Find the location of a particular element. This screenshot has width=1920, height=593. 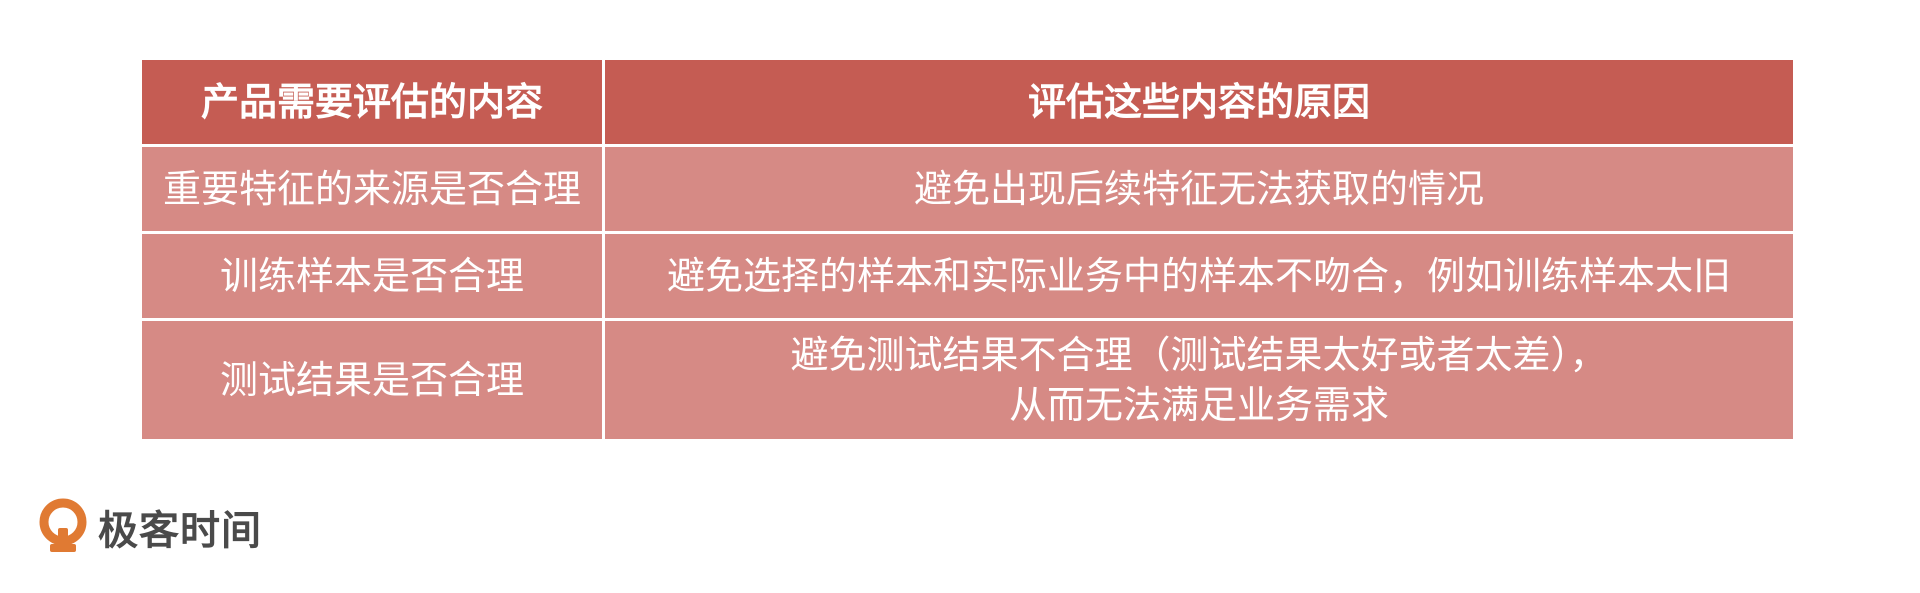

table-row: 重要特征的来源是否合理 避免出现后续特征无法获取的情况 is located at coordinates (967, 189).